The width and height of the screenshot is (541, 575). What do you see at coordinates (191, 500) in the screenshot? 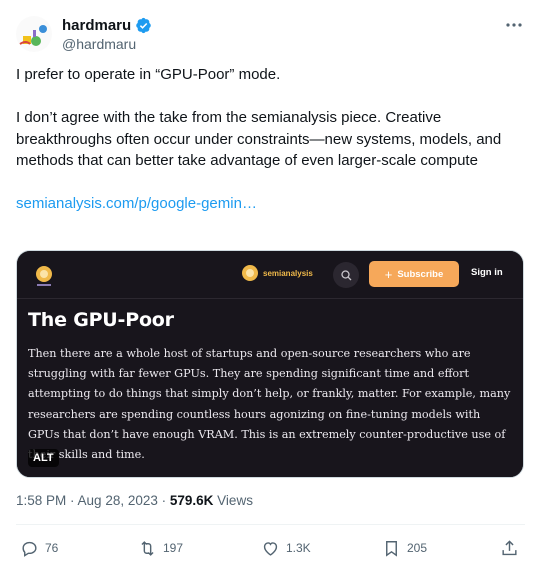
I see `views-count: 579.6K` at bounding box center [191, 500].